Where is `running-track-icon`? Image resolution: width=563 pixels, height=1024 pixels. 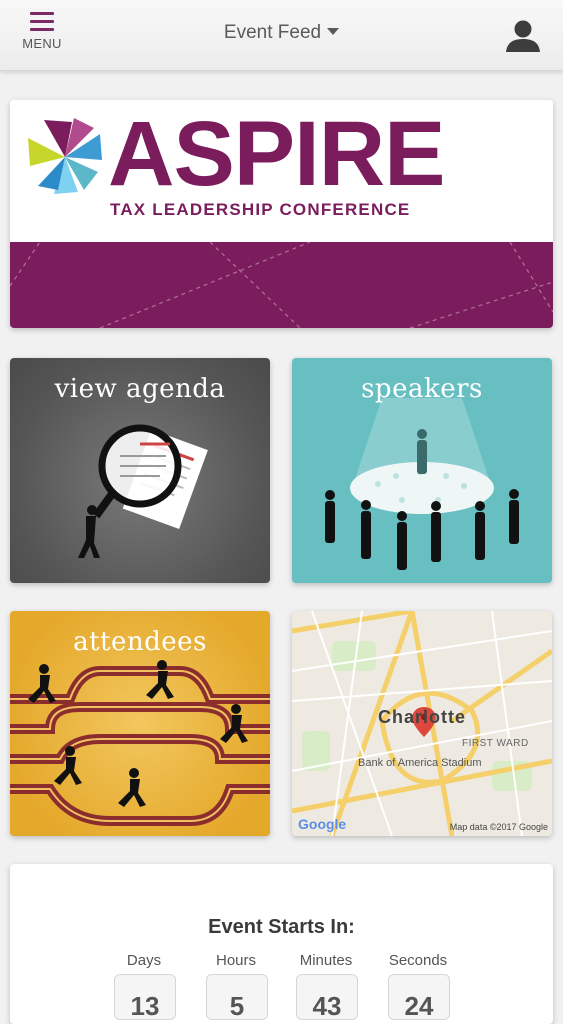 running-track-icon is located at coordinates (140, 743).